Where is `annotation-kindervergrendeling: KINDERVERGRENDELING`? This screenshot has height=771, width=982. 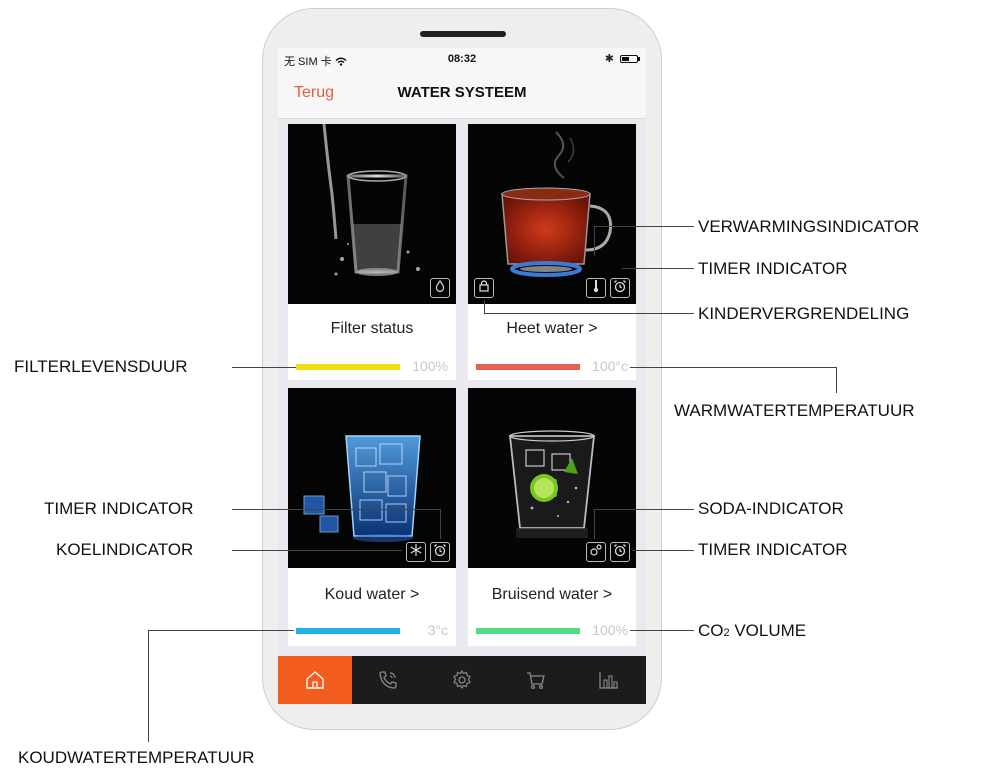
annotation-kindervergrendeling: KINDERVERGRENDELING is located at coordinates (804, 313).